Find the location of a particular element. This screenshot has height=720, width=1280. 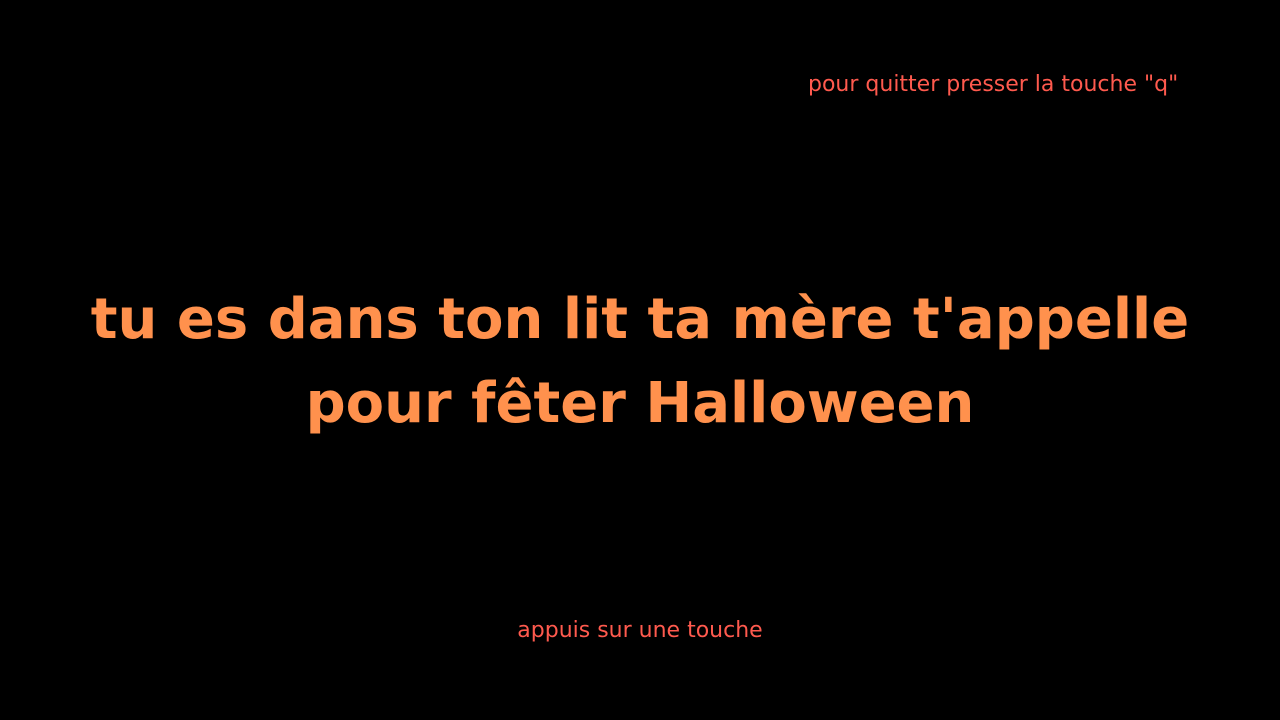

story-line-1: tu es dans ton lit ta mère t'appelle is located at coordinates (640, 319).